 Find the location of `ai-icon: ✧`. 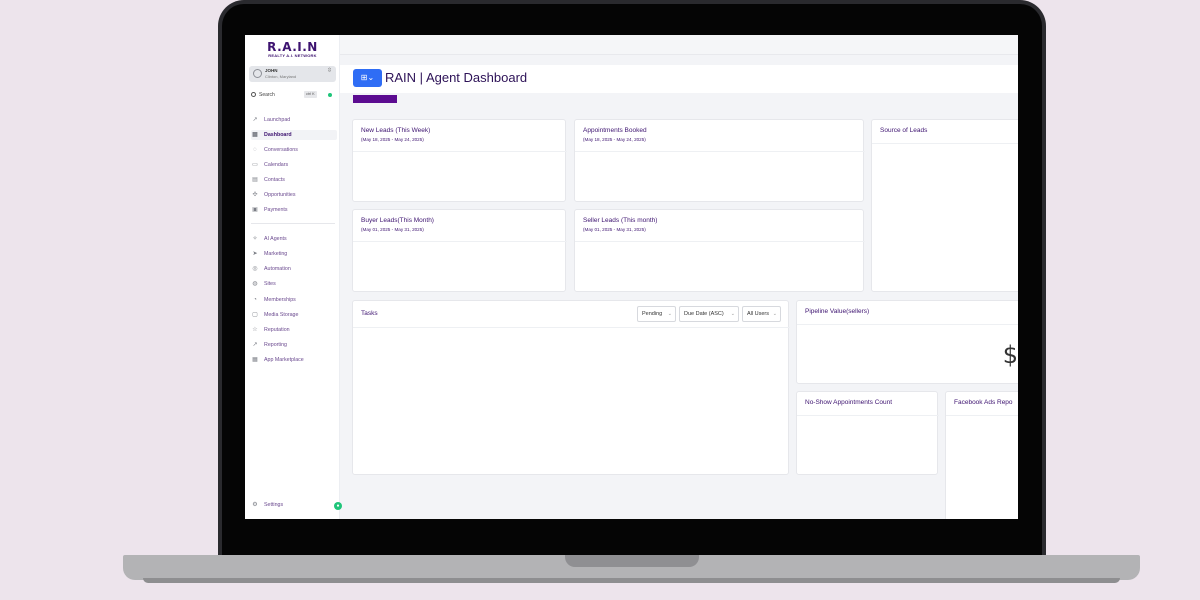

ai-icon: ✧ is located at coordinates (255, 239).